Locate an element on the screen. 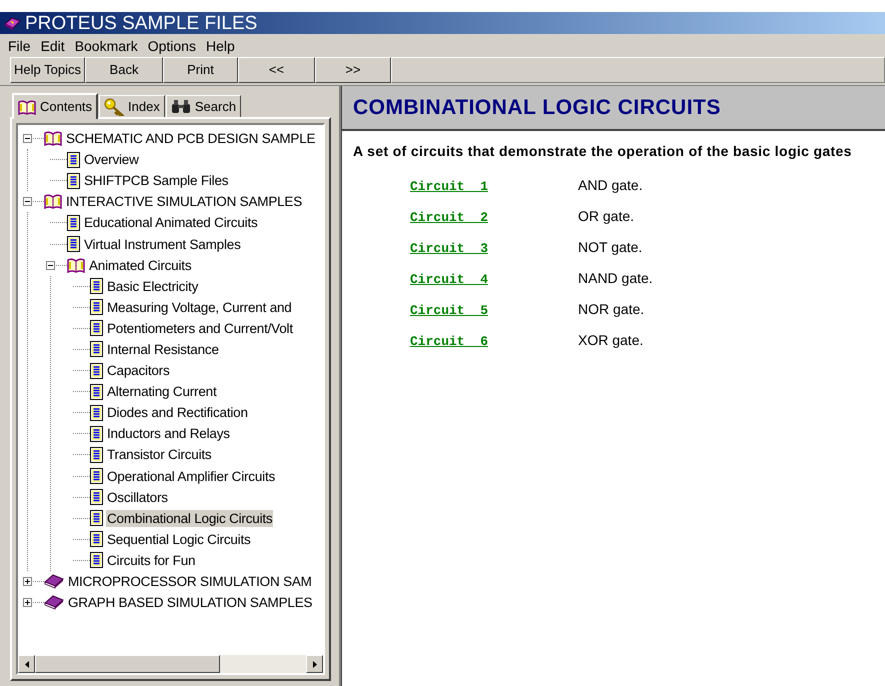  tree-item: SCHEMATIC AND PCB DESIGN SAMPLE is located at coordinates (190, 139).